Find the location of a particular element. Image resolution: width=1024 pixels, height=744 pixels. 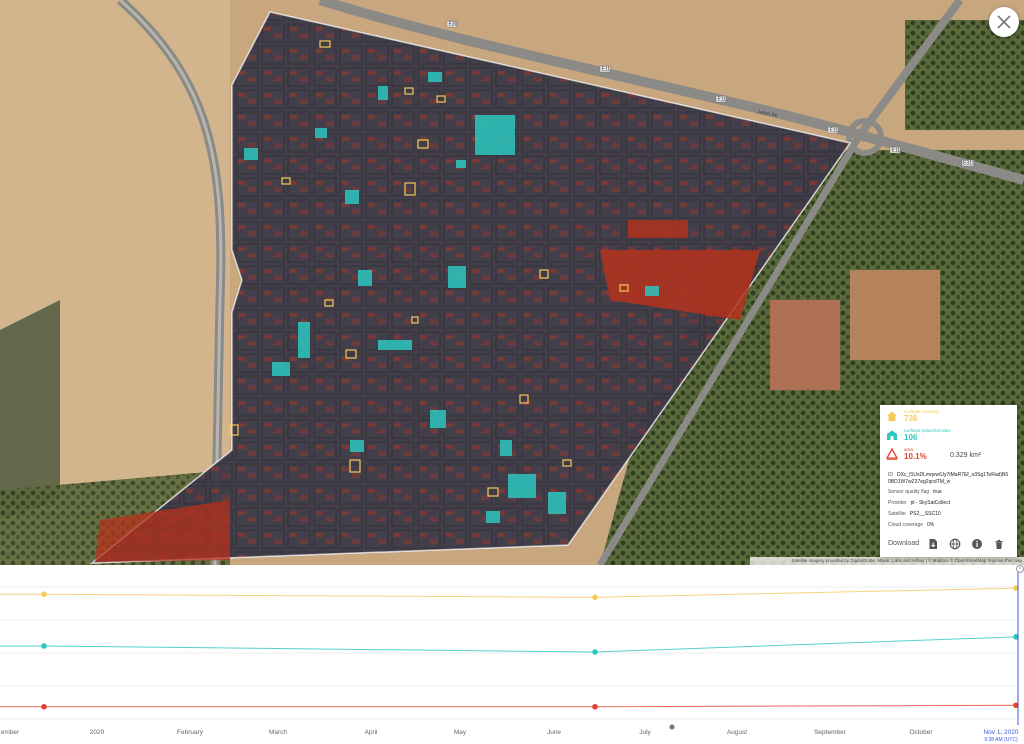

panel-actions: Download is located at coordinates (948, 545).